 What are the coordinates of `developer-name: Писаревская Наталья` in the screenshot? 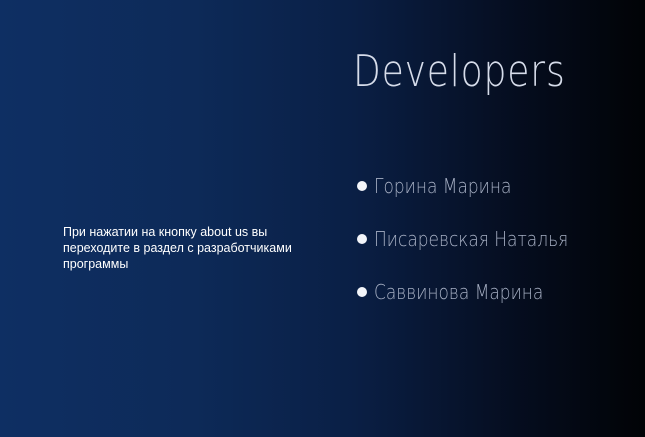 It's located at (471, 238).